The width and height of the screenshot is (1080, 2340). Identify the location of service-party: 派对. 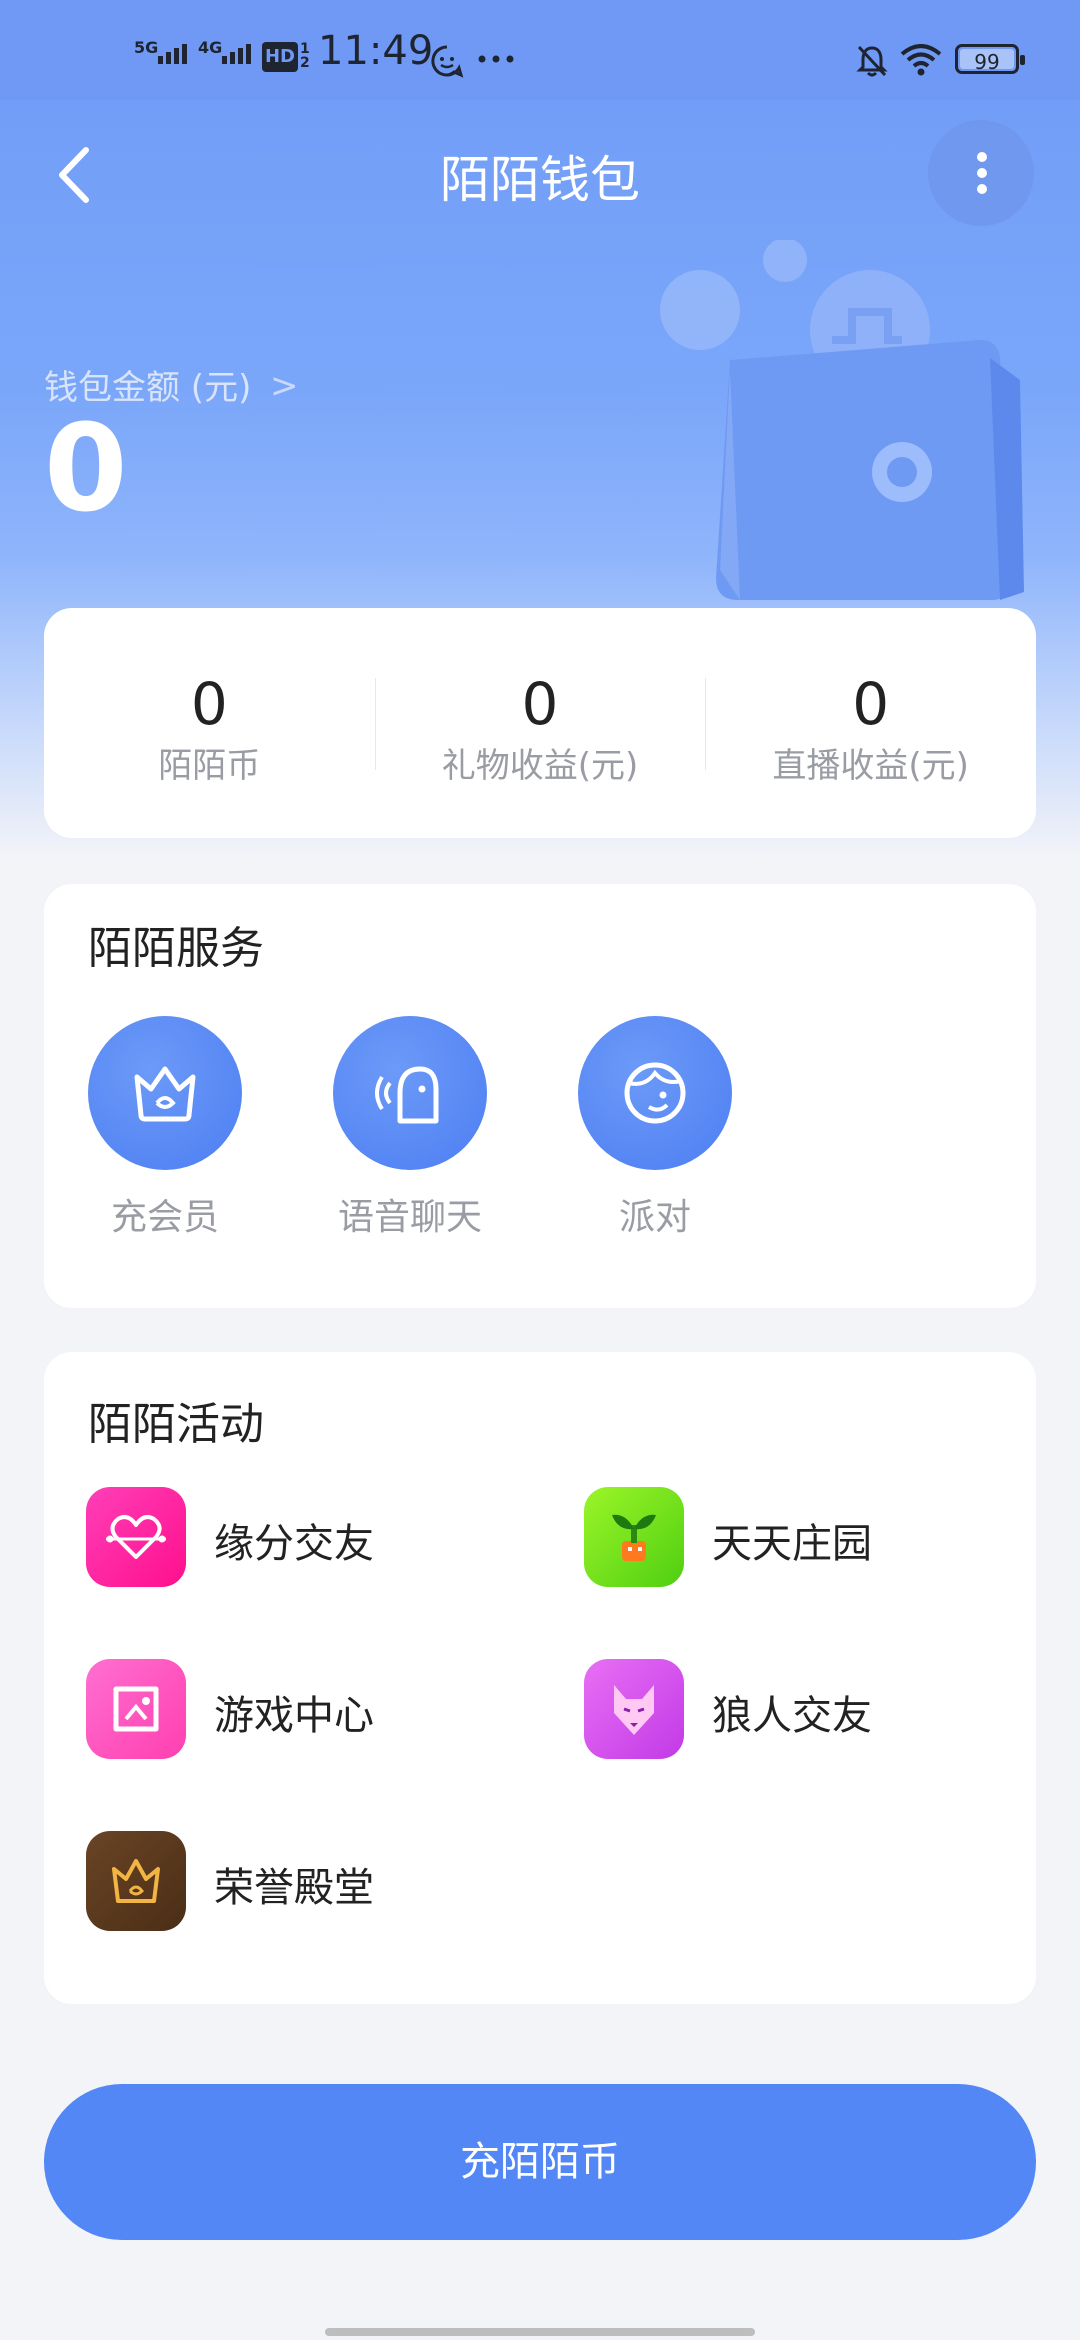
(655, 1128).